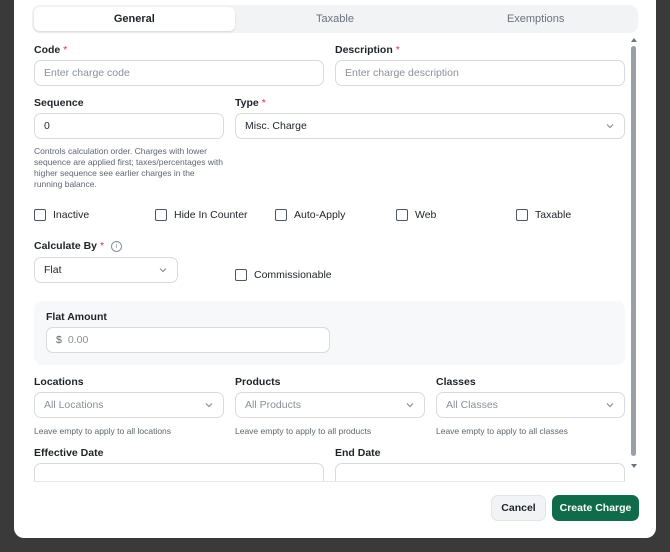 The width and height of the screenshot is (670, 552). Describe the element at coordinates (69, 453) in the screenshot. I see `effective-date-label: Effective Date` at that location.